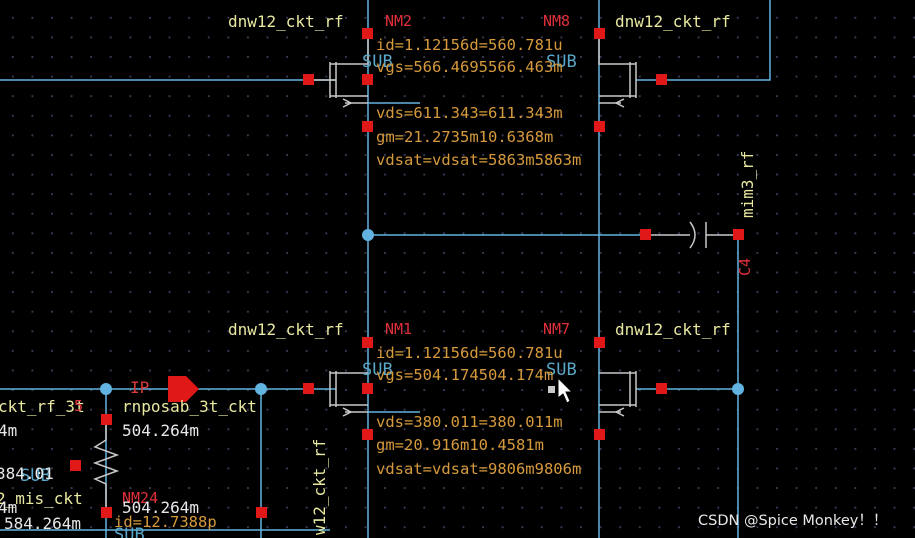 This screenshot has height=538, width=915. I want to click on nm8-cell-name: dnw12_ckt_rf, so click(673, 21).